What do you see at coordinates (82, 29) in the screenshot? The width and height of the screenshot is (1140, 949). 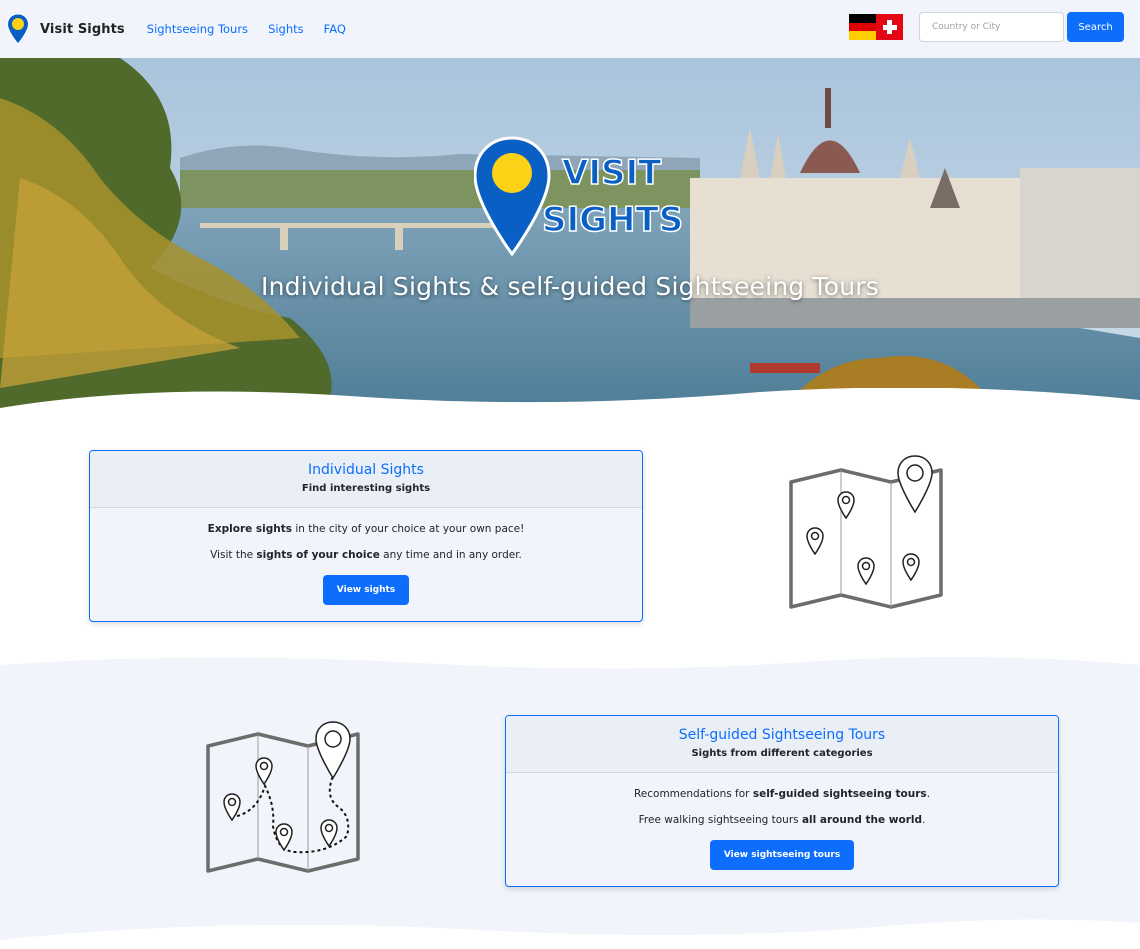 I see `brand-name: Visit Sights` at bounding box center [82, 29].